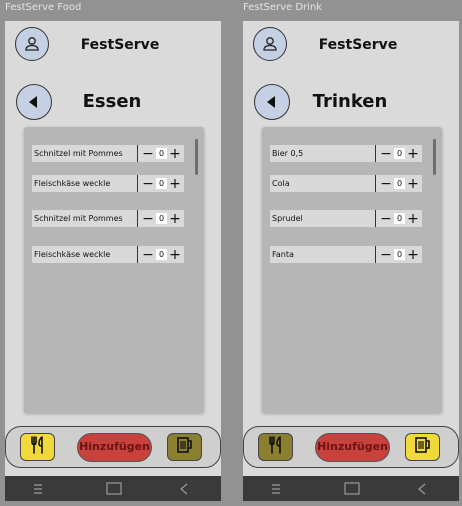 This screenshot has width=462, height=506. Describe the element at coordinates (283, 7) in the screenshot. I see `frame-title: FestServe Drink` at that location.